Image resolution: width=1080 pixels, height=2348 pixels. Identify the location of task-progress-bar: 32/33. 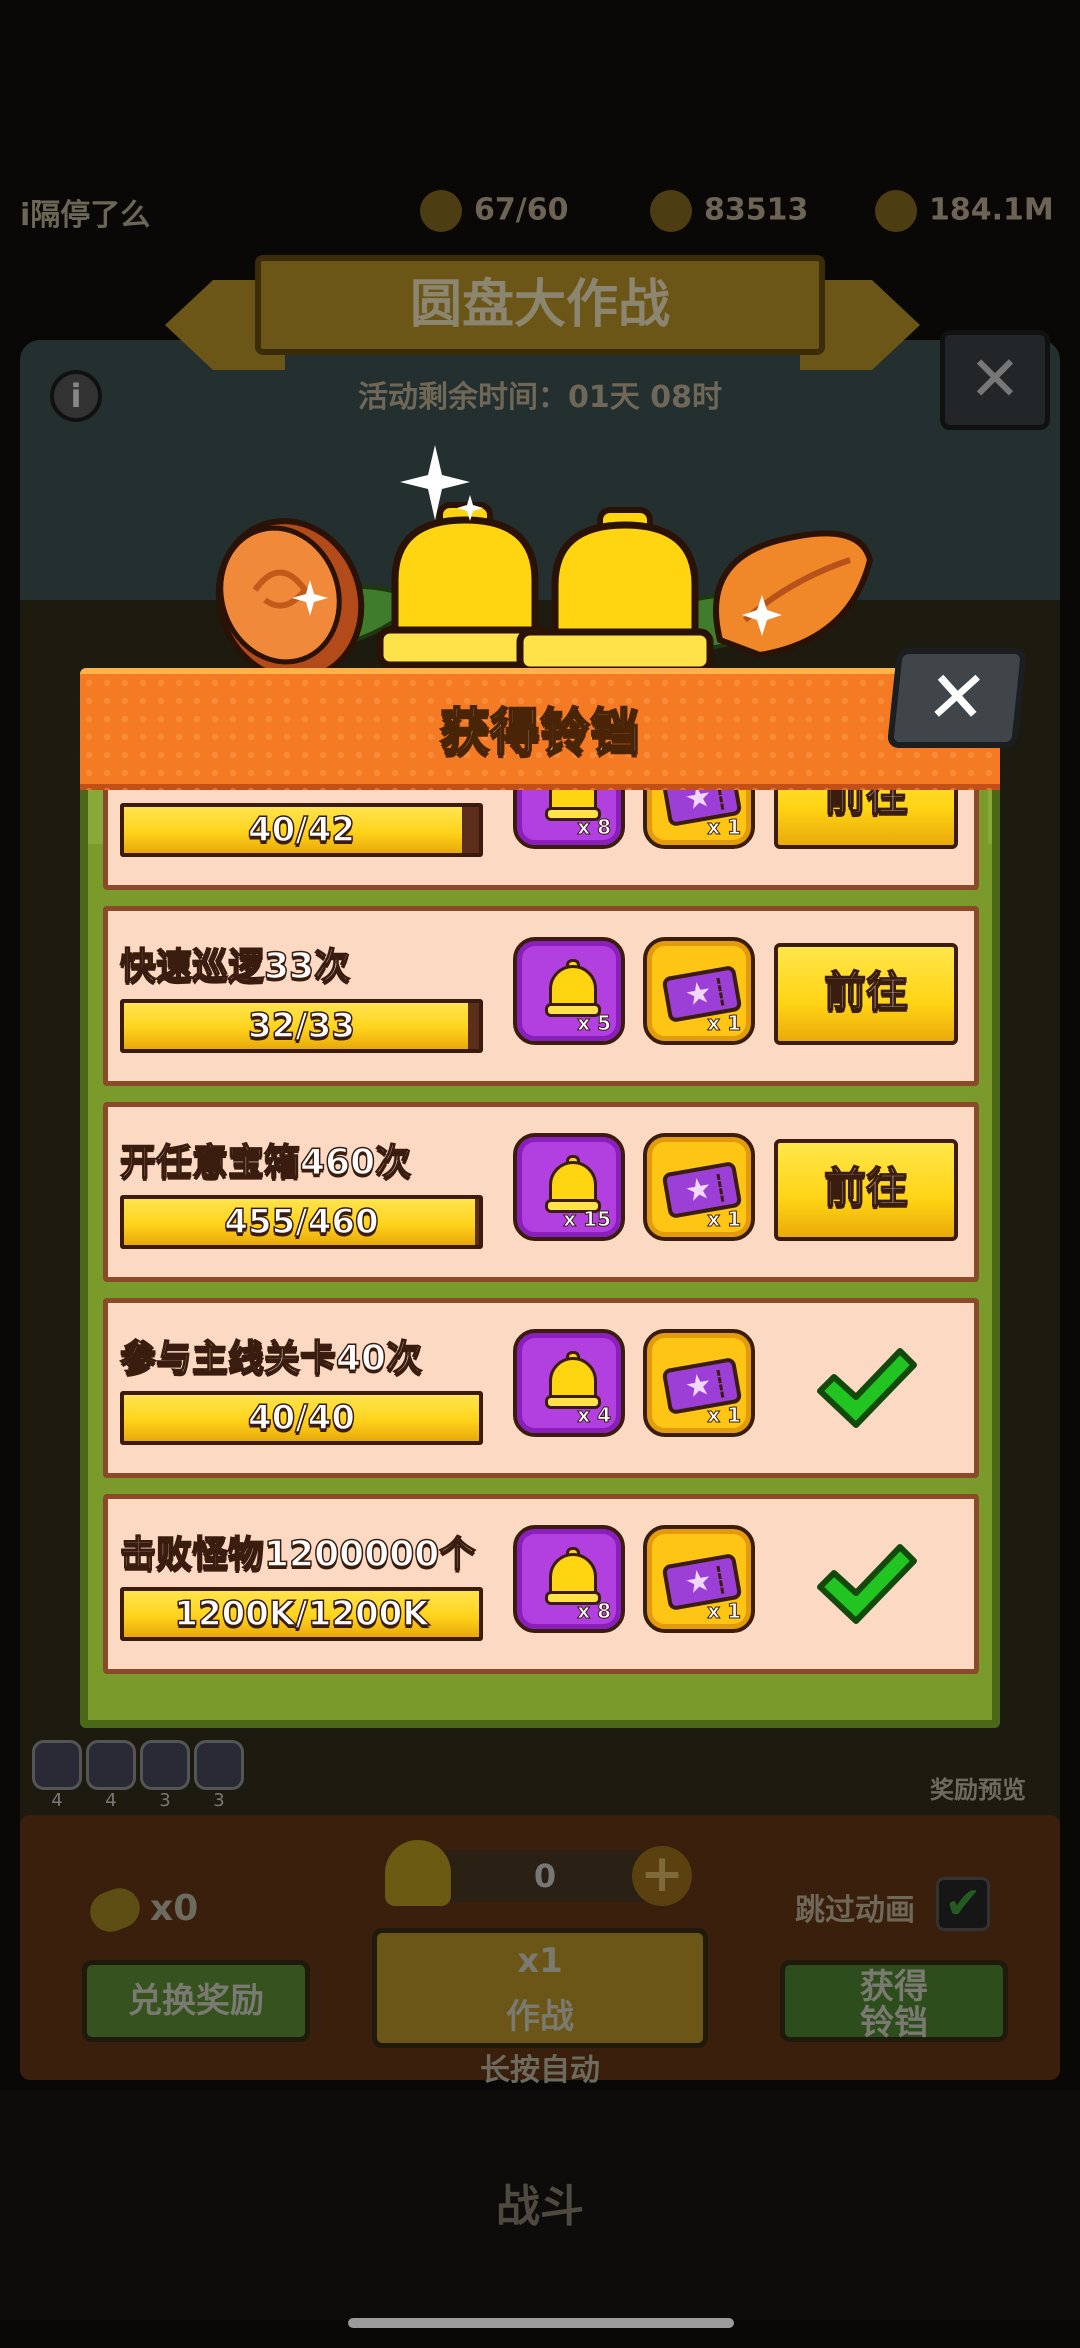
(301, 1026).